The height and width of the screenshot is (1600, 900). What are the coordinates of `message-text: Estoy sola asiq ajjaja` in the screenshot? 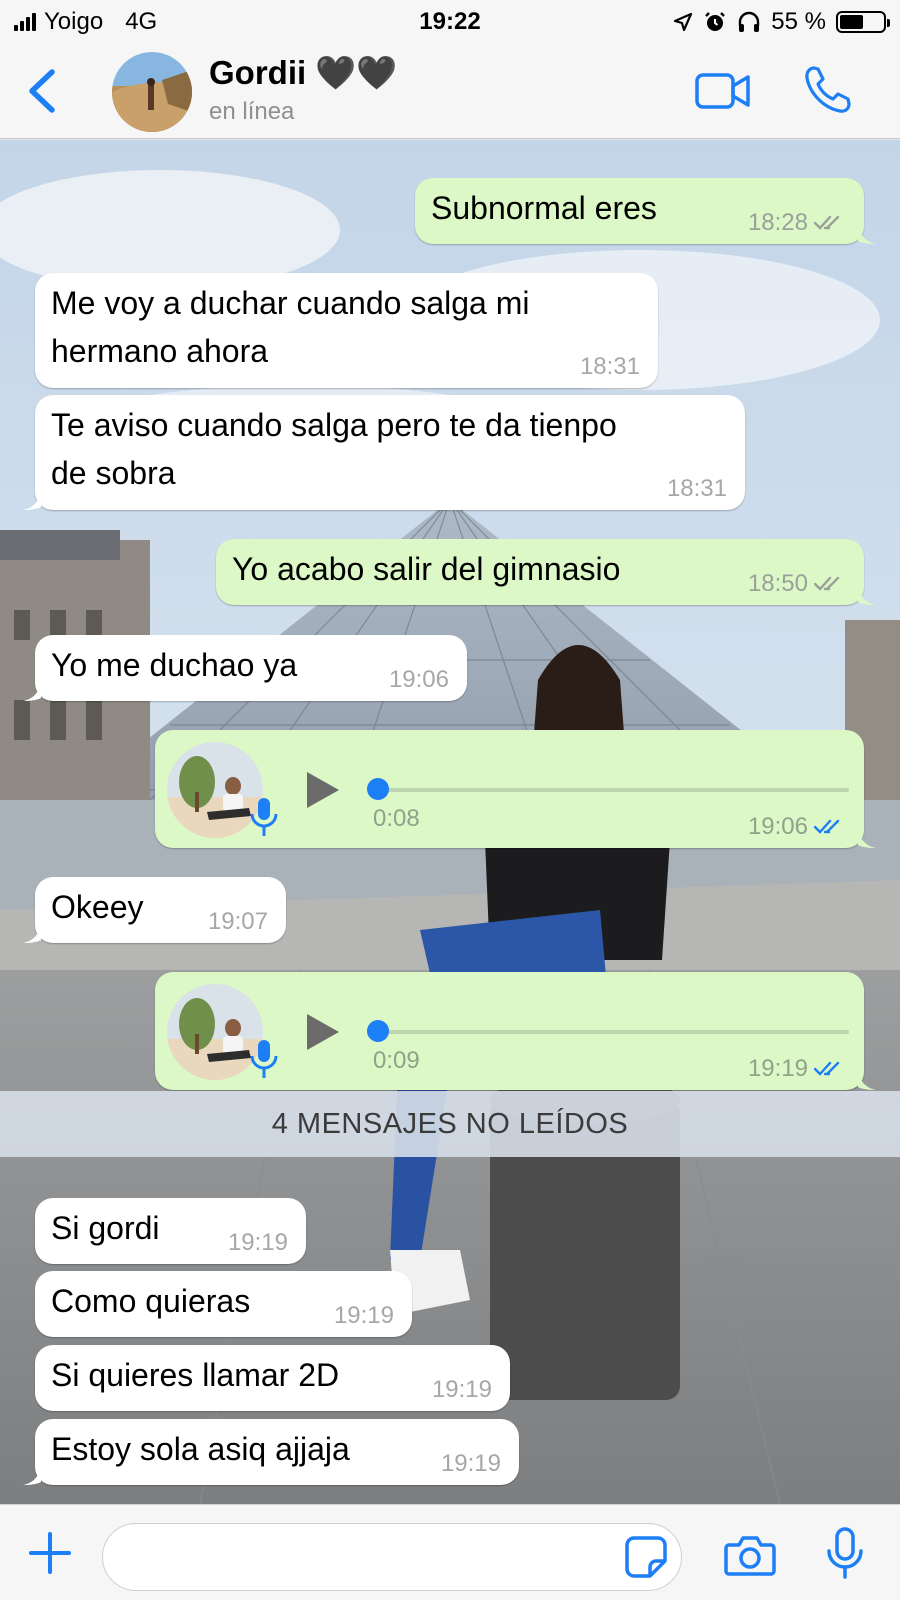 It's located at (200, 1449).